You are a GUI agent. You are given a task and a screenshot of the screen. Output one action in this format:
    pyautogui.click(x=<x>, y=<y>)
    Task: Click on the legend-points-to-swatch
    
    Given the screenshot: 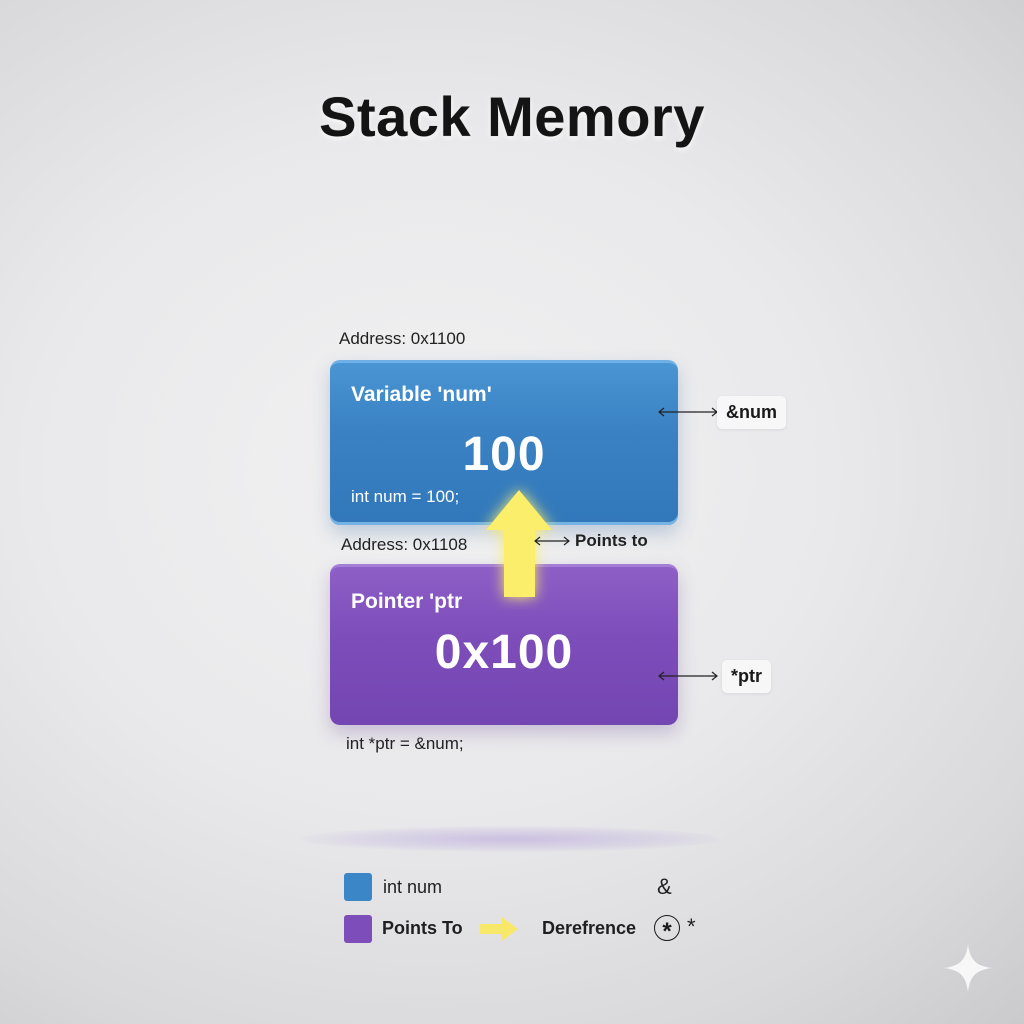 What is the action you would take?
    pyautogui.click(x=358, y=929)
    